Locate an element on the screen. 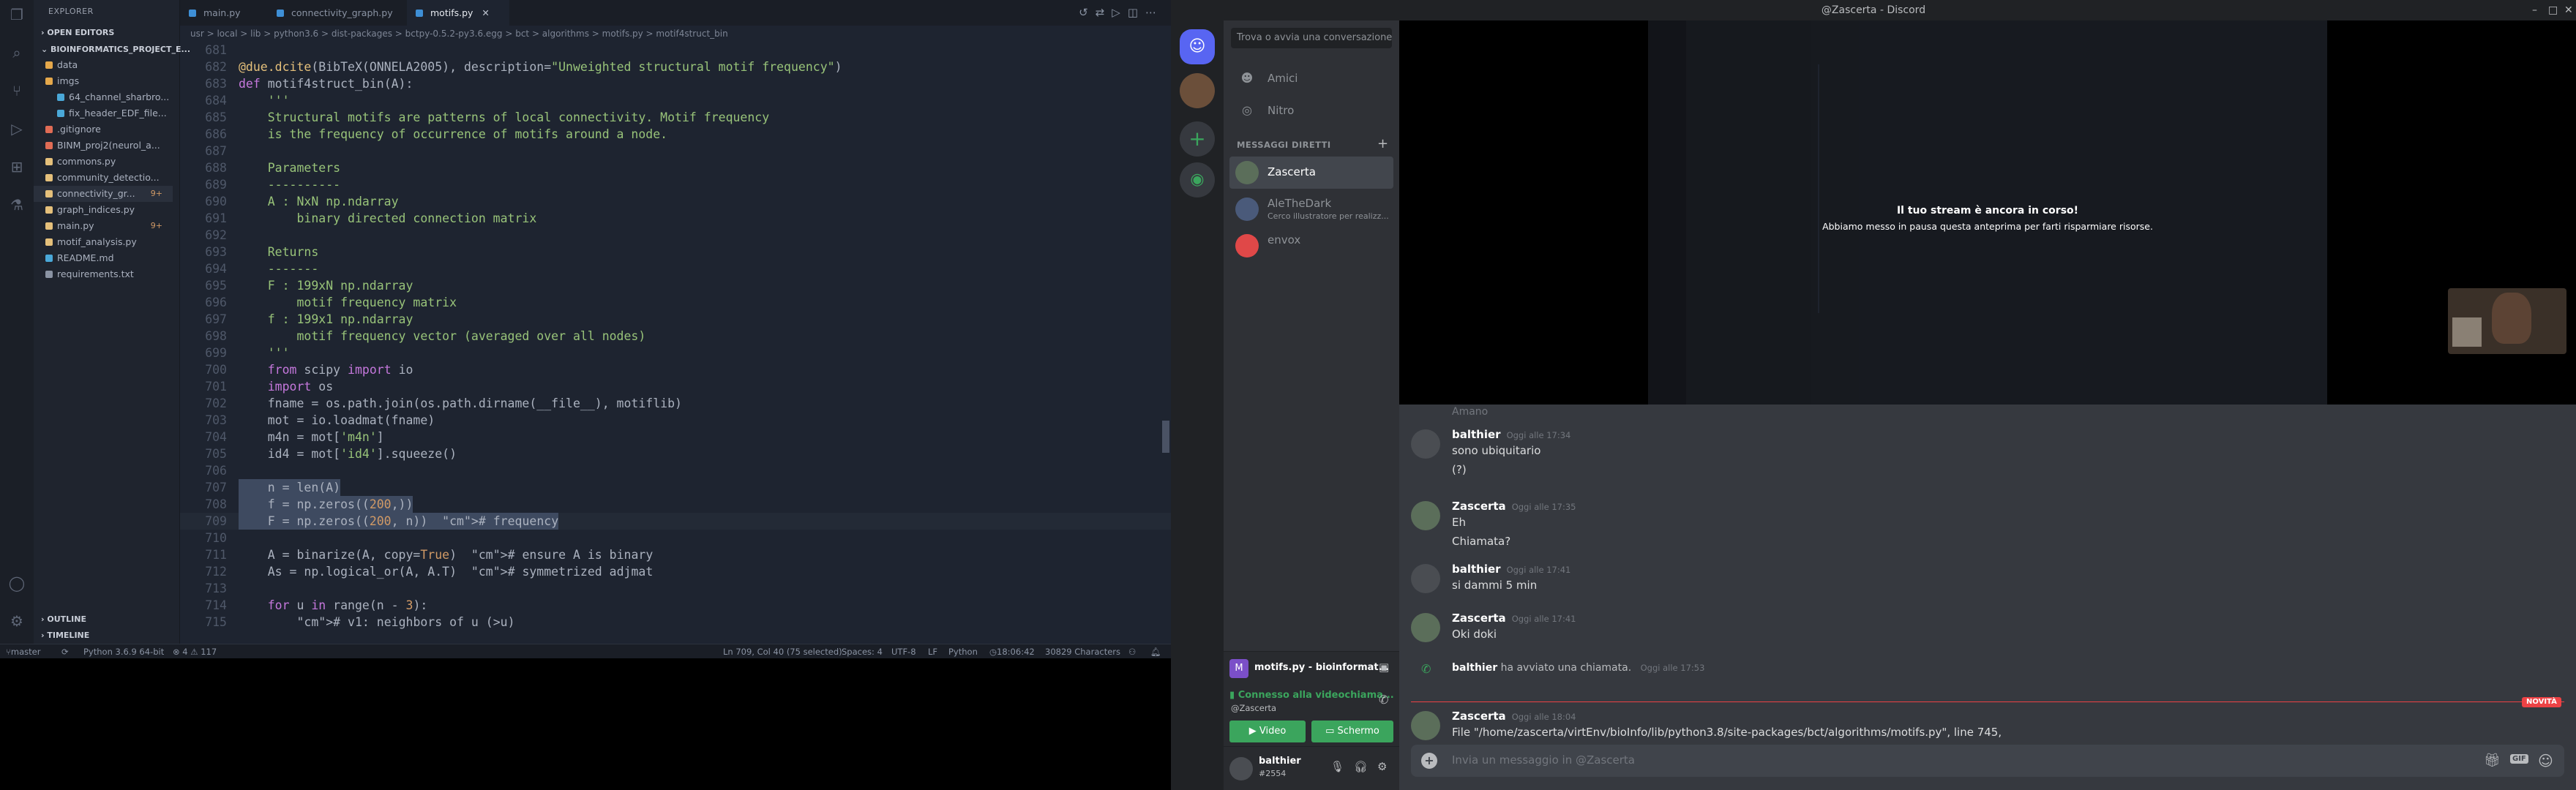 The width and height of the screenshot is (2576, 790). code-line: 699 ''' is located at coordinates (675, 353).